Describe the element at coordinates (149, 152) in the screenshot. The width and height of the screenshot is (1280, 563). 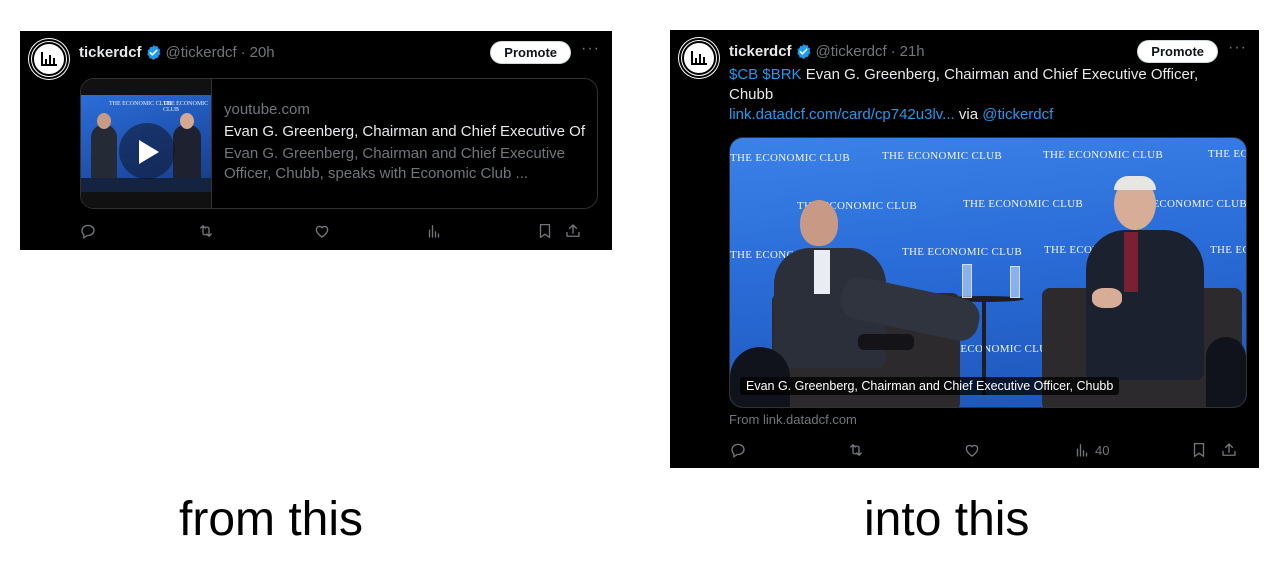
I see `play-icon` at that location.